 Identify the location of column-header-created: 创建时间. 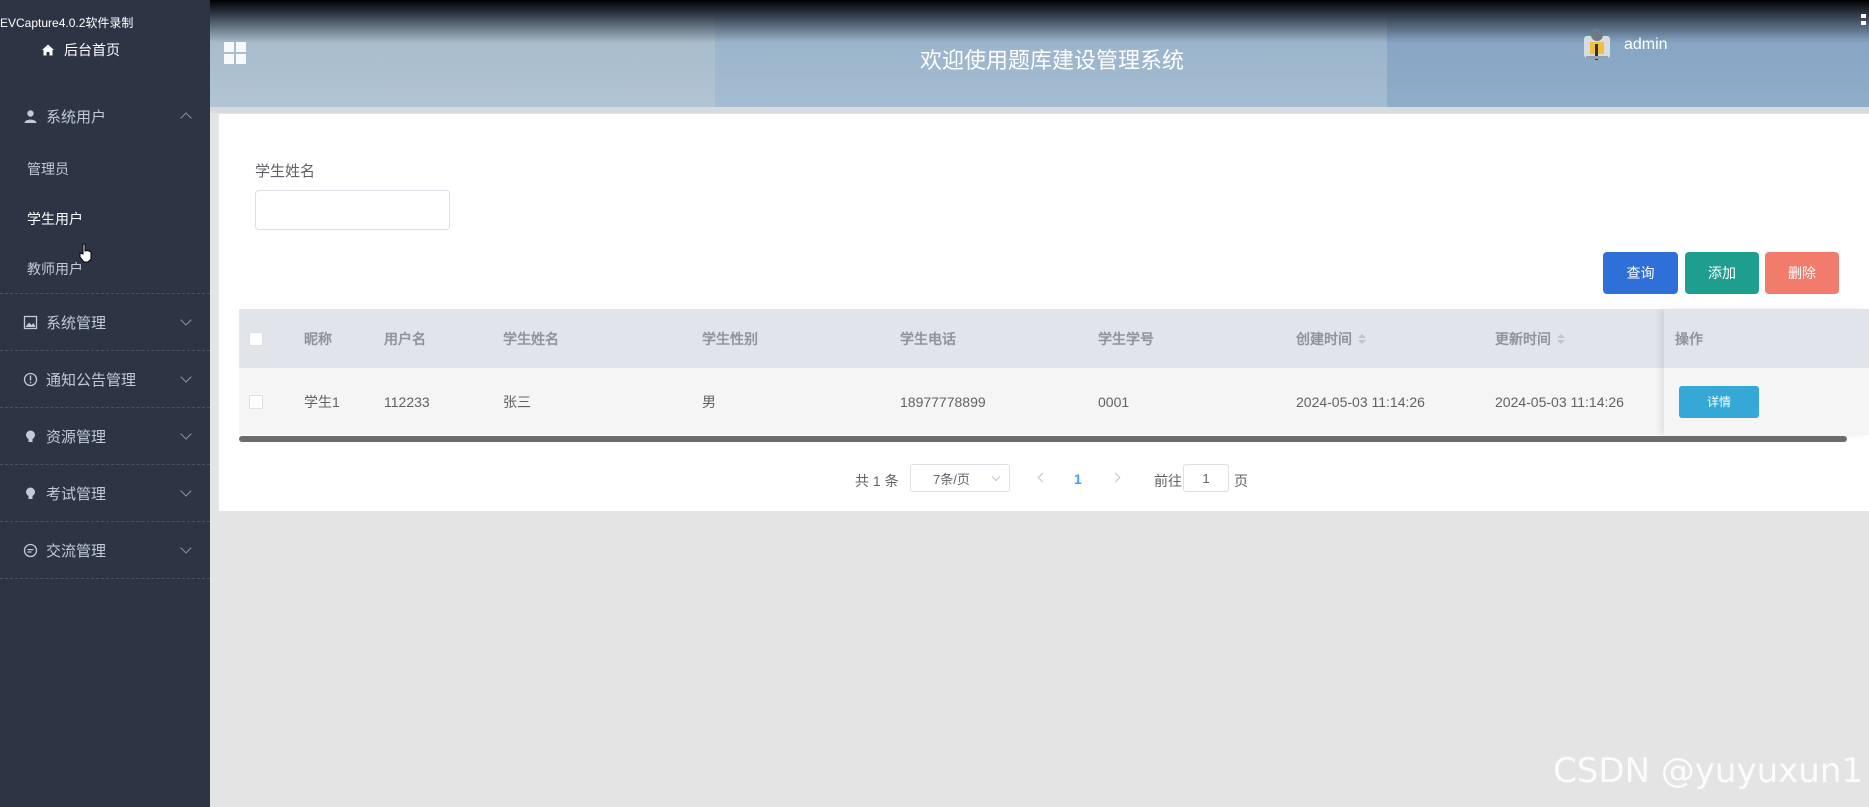
(1331, 338).